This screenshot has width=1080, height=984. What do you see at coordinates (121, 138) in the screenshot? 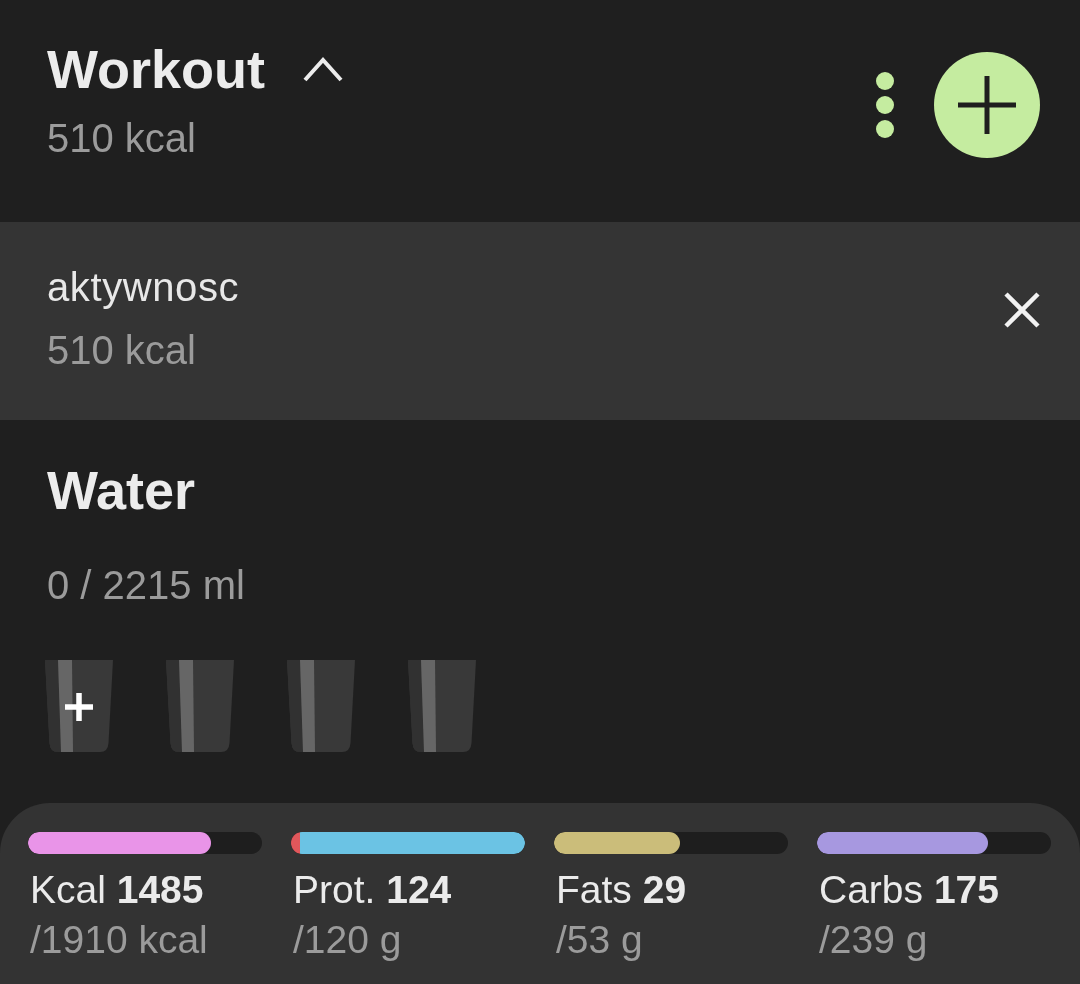
I see `calorie-total: 510 kcal` at bounding box center [121, 138].